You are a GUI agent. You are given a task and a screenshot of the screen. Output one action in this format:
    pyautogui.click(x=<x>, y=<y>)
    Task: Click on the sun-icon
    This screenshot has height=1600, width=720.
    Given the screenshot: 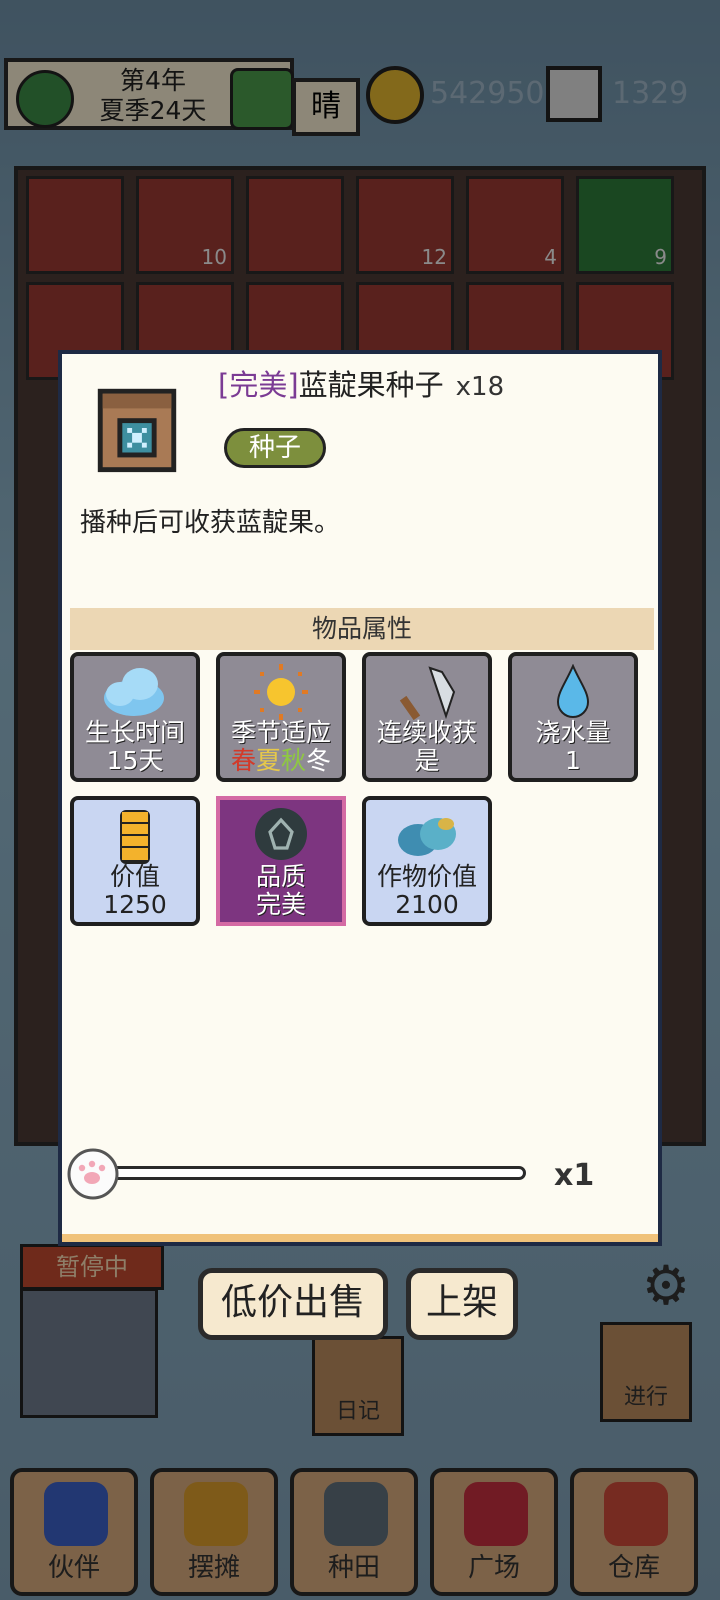 What is the action you would take?
    pyautogui.click(x=281, y=692)
    